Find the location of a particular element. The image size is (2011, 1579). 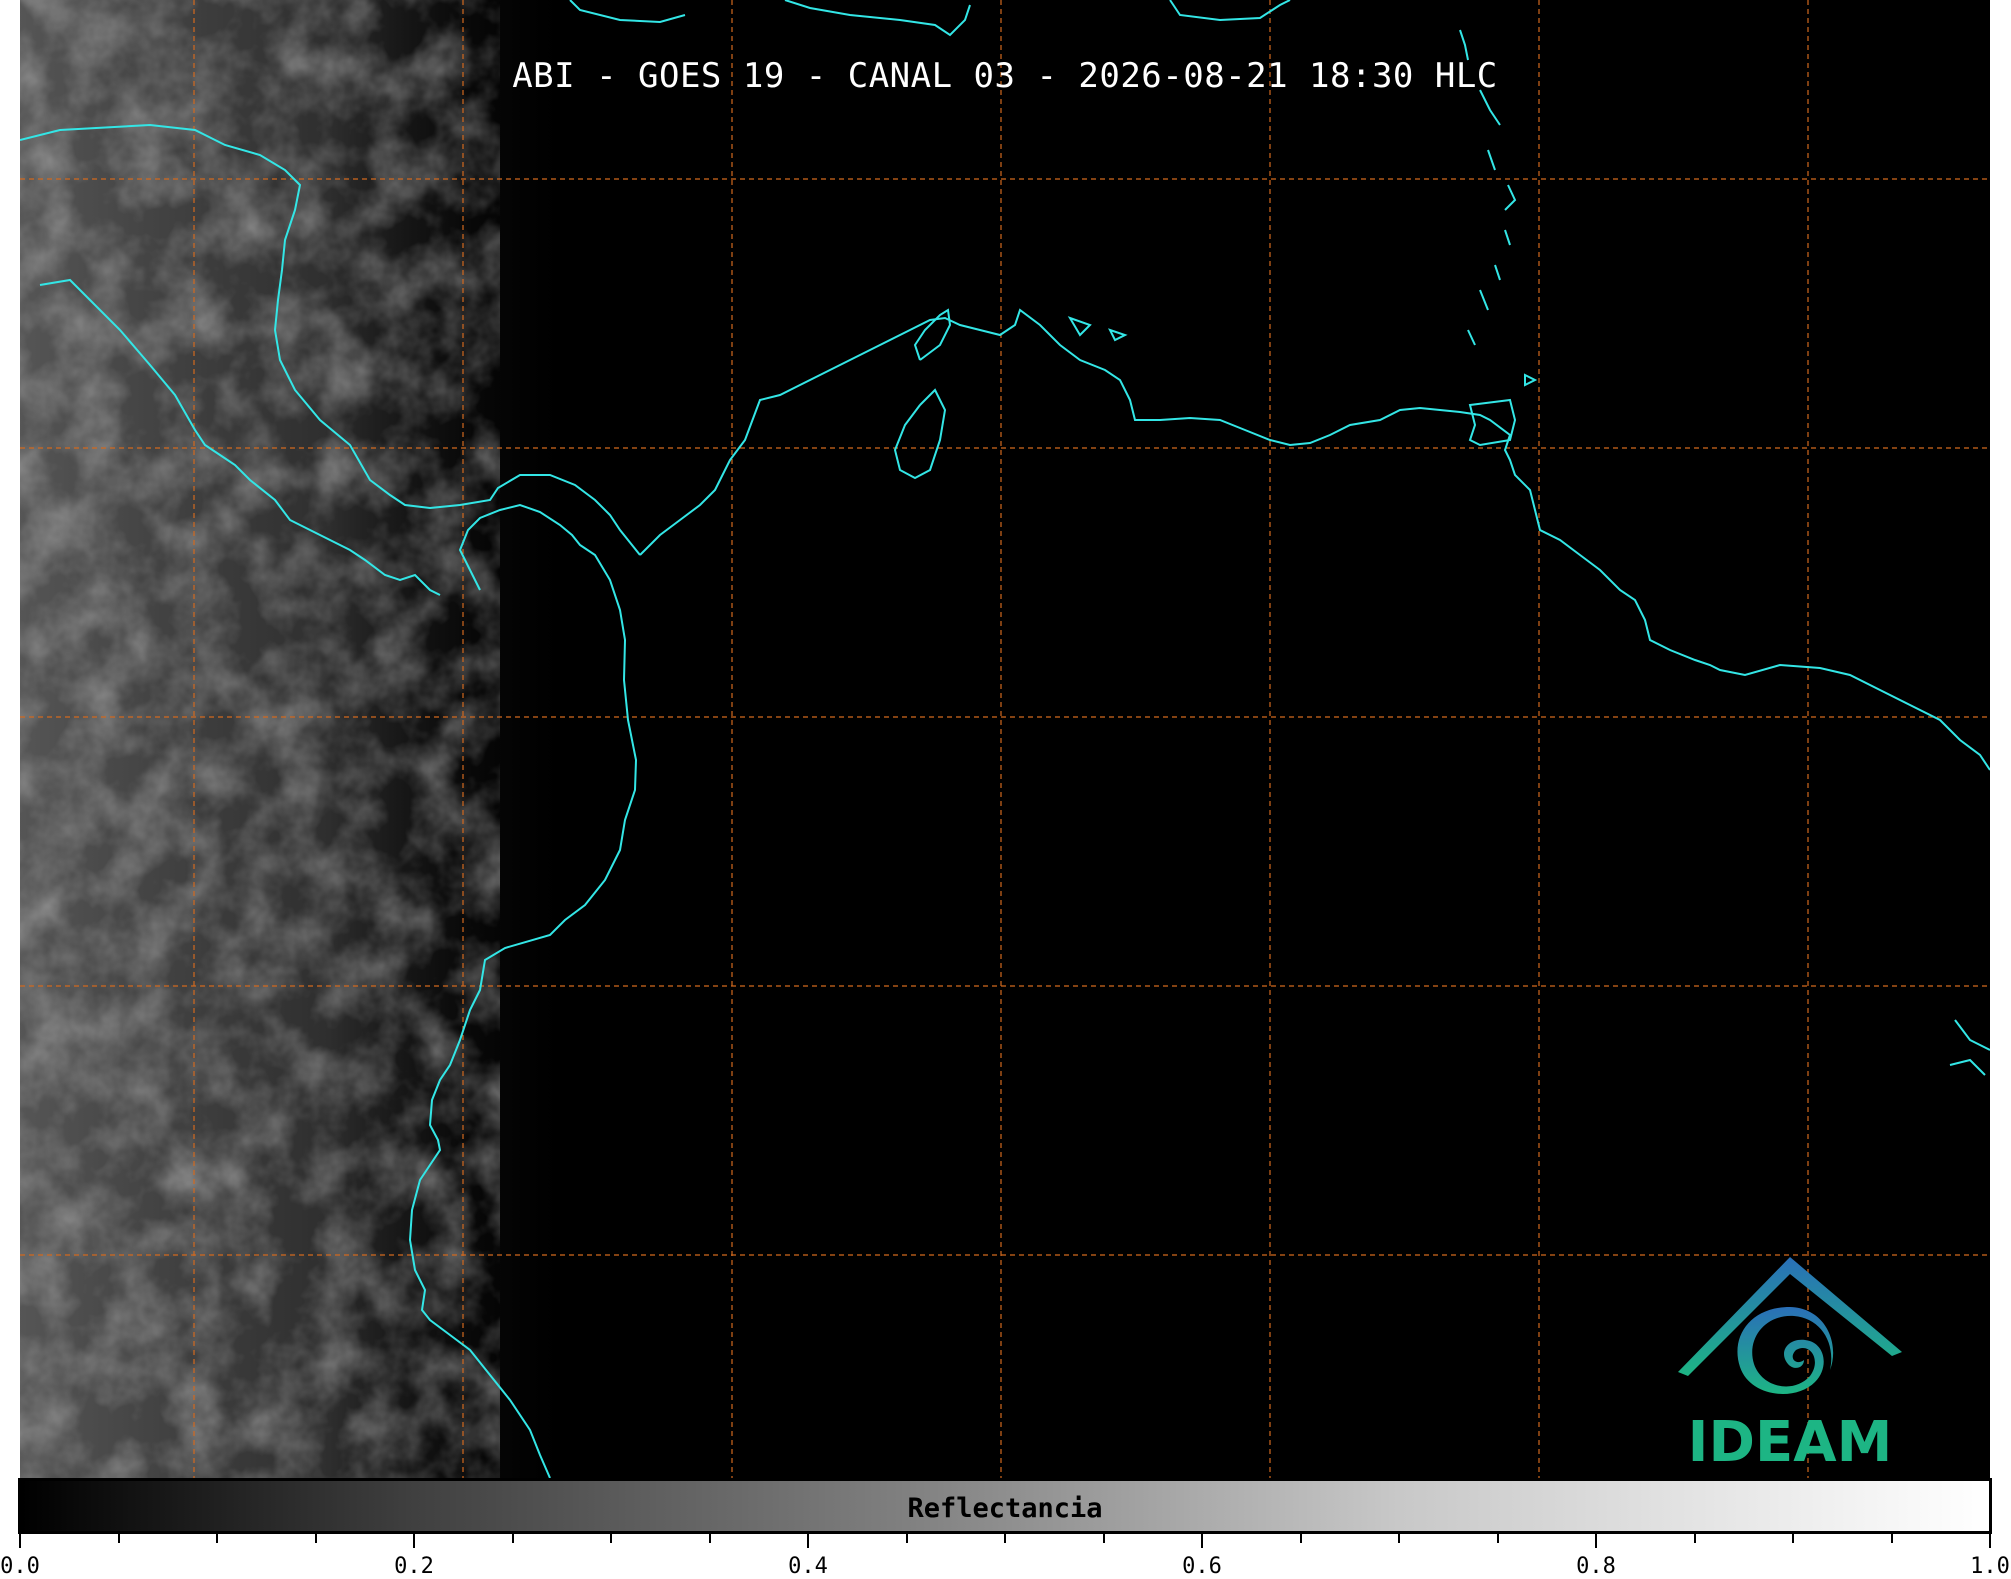

tick-label: 0.2 is located at coordinates (414, 1566).